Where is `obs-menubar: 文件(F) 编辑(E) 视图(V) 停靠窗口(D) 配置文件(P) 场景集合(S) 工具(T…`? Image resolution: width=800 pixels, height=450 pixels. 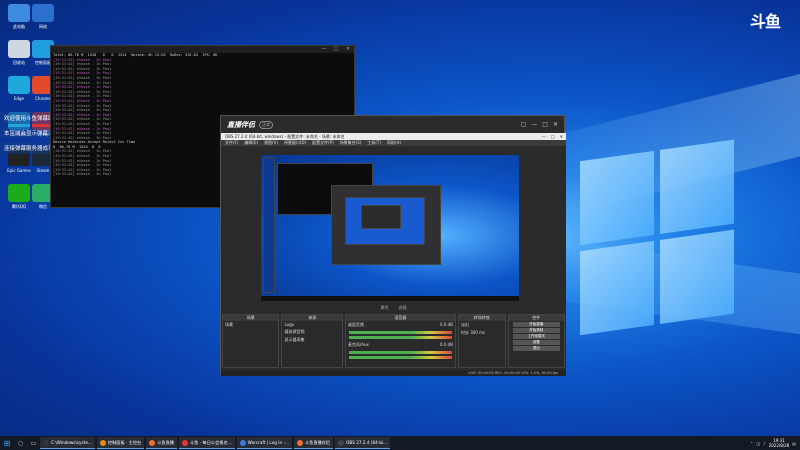
obs-menubar: 文件(F) 编辑(E) 视图(V) 停靠窗口(D) 配置文件(P) 场景集合(S) 工具(T… is located at coordinates (393, 143).